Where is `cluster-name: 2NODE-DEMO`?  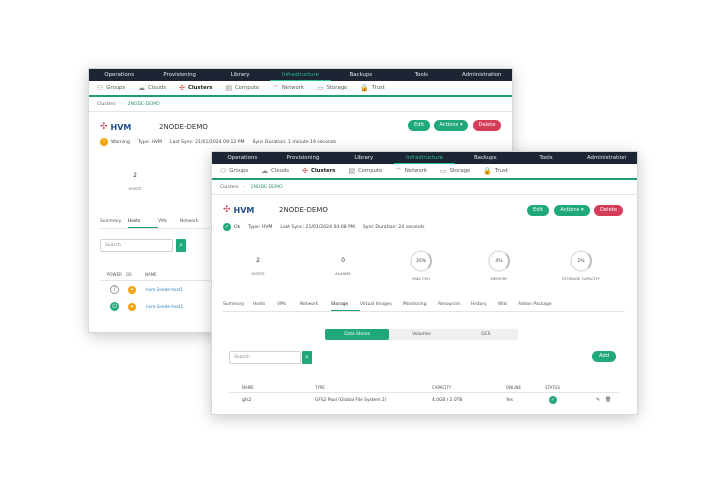
cluster-name: 2NODE-DEMO is located at coordinates (183, 127).